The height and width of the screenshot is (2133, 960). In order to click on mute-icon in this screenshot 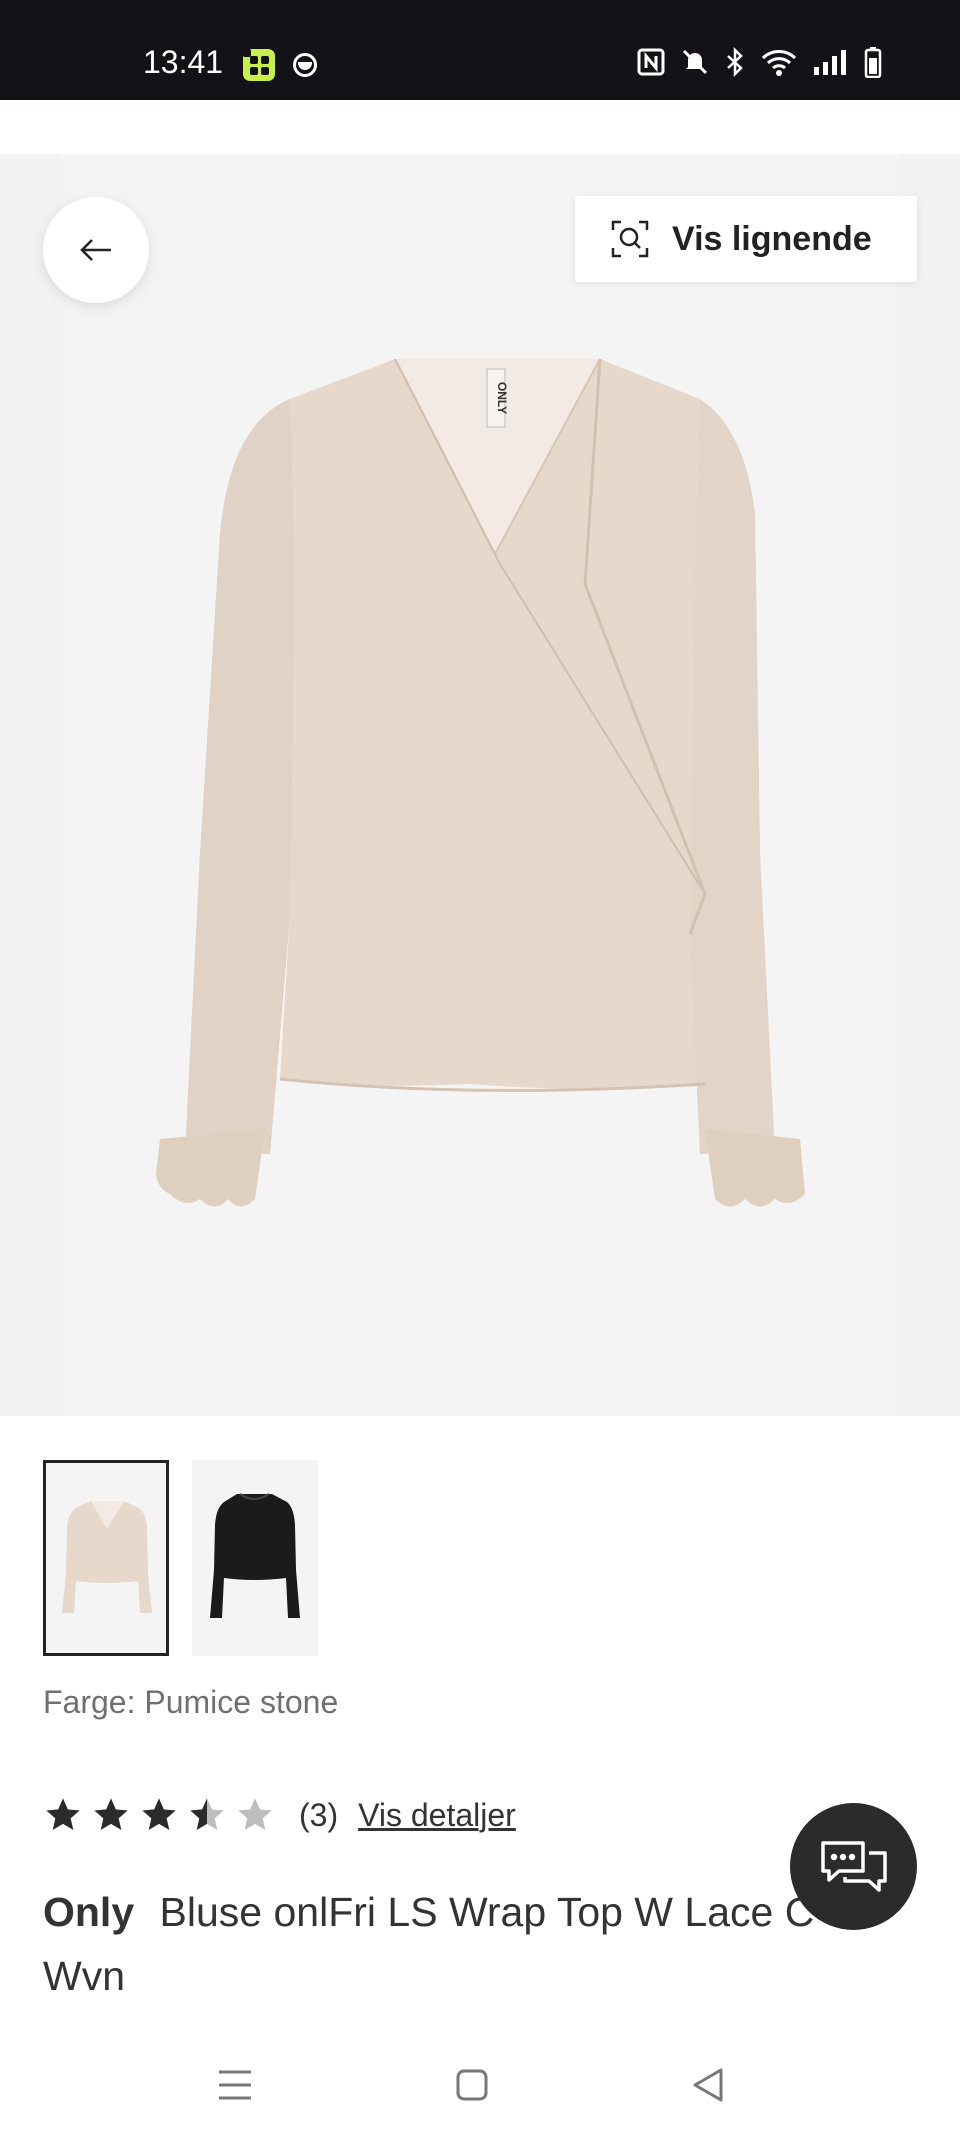, I will do `click(695, 62)`.